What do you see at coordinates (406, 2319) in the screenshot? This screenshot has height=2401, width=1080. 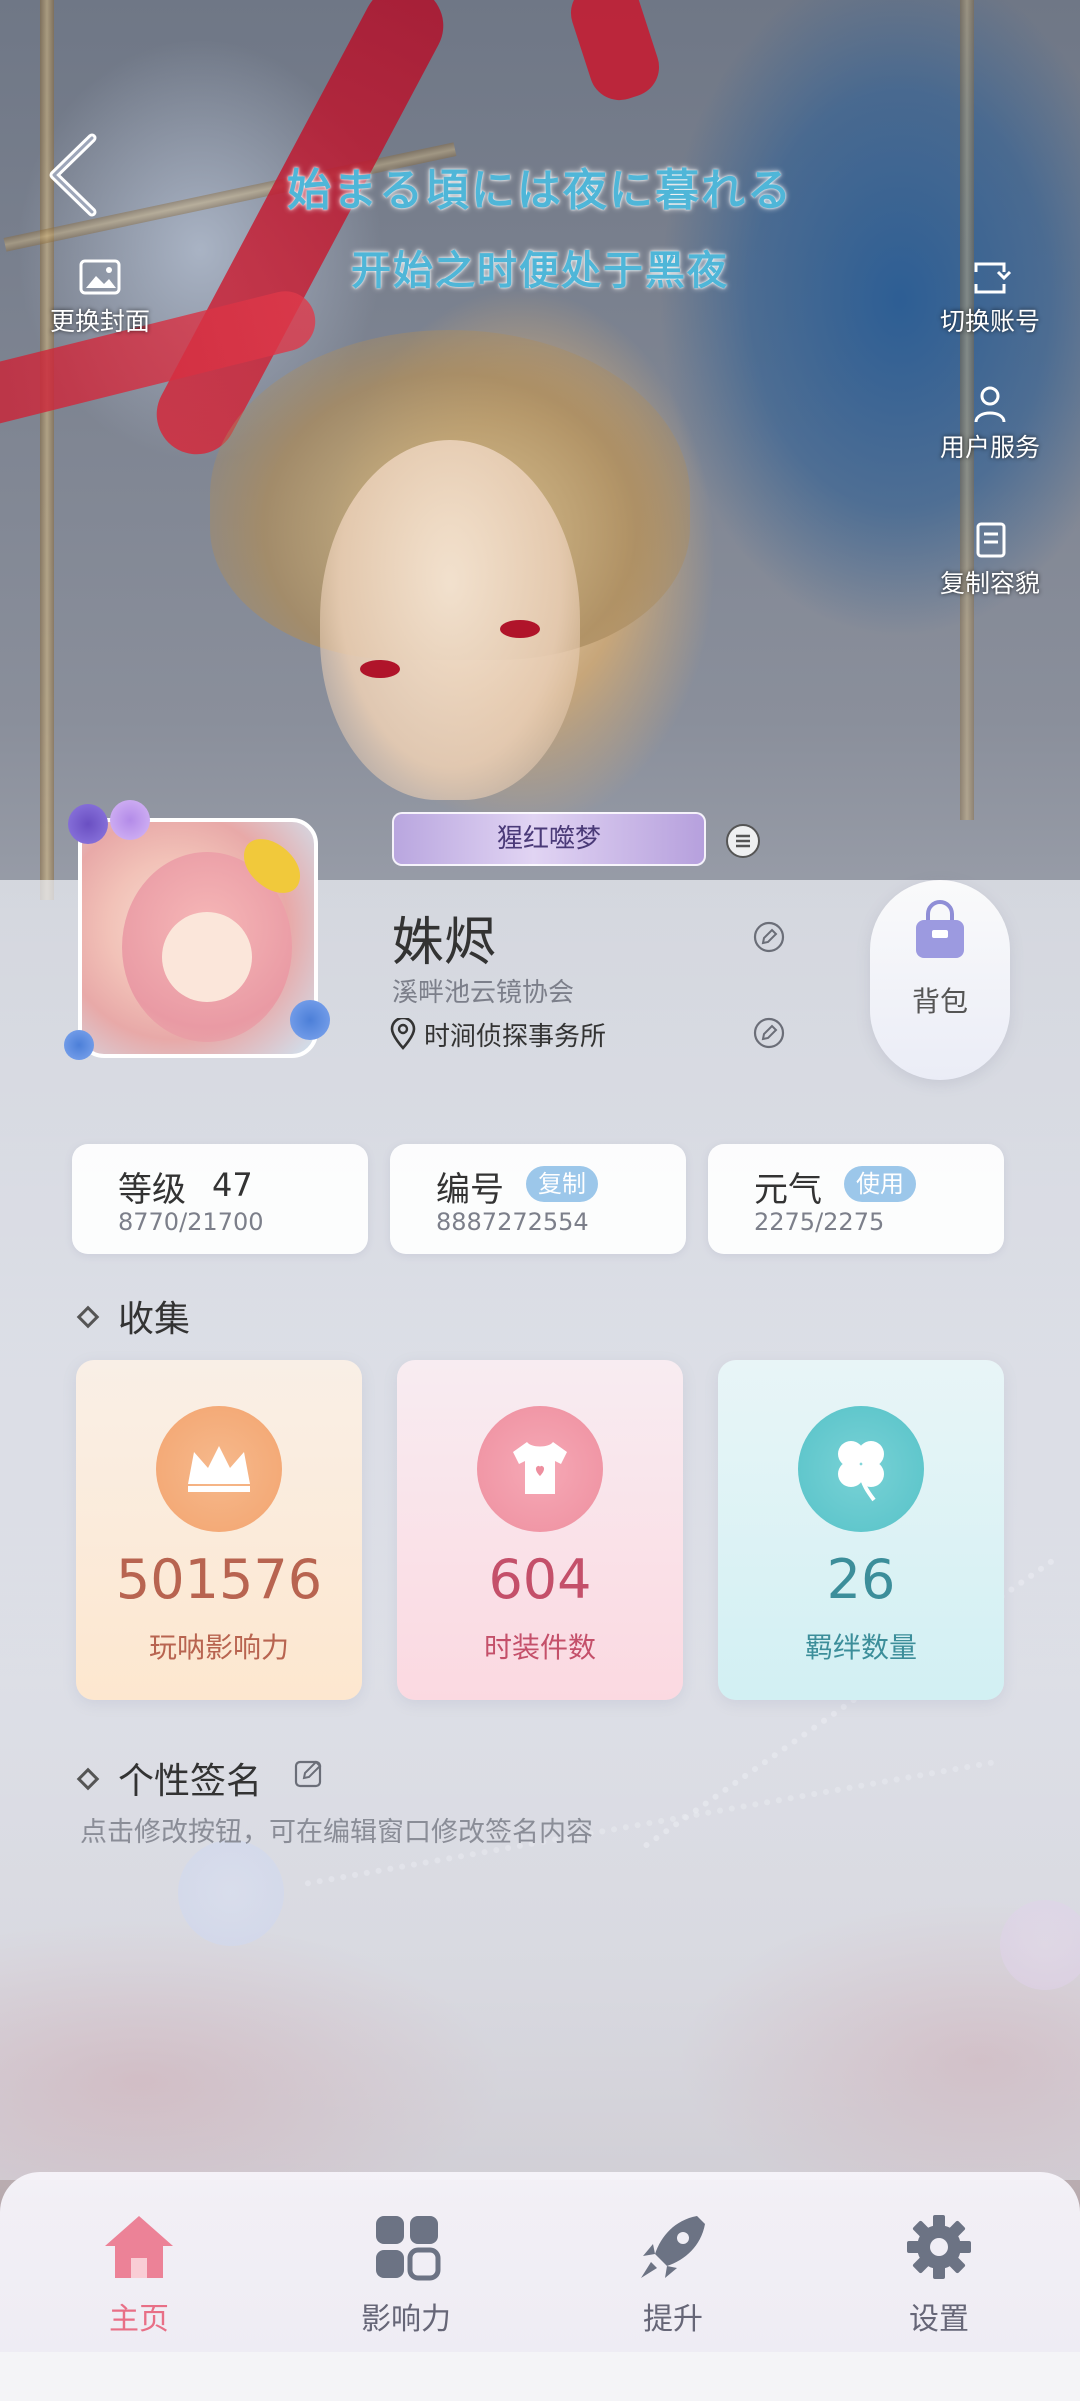 I see `nav-influence-label: 影响力` at bounding box center [406, 2319].